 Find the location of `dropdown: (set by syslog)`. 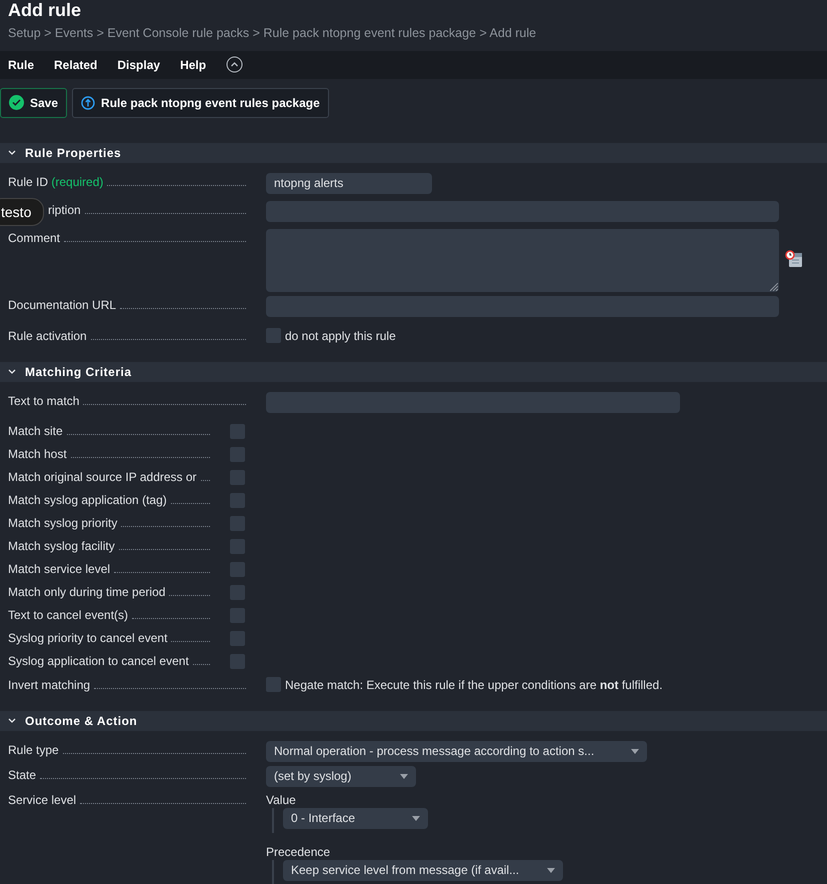

dropdown: (set by syslog) is located at coordinates (341, 776).